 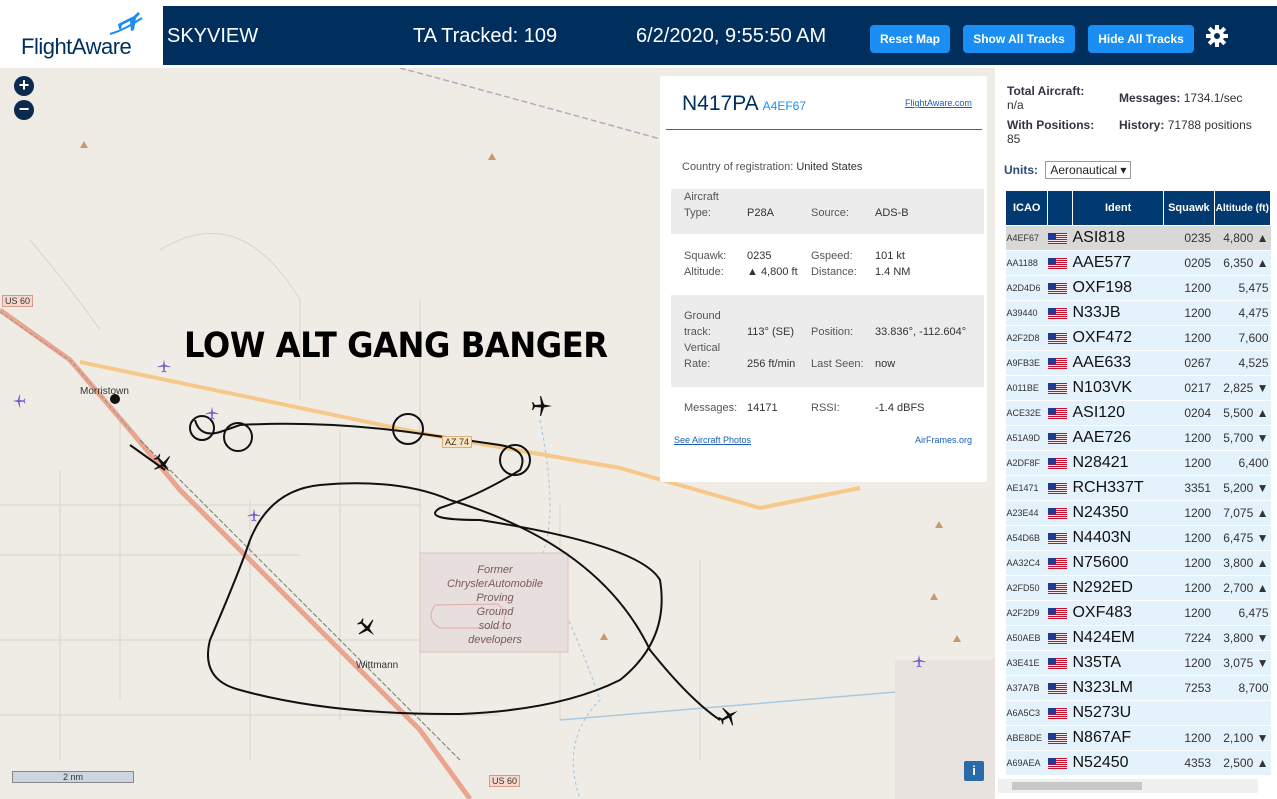 I want to click on table-row: A011BE N103VK 0217 2,825 ▼, so click(x=1138, y=388).